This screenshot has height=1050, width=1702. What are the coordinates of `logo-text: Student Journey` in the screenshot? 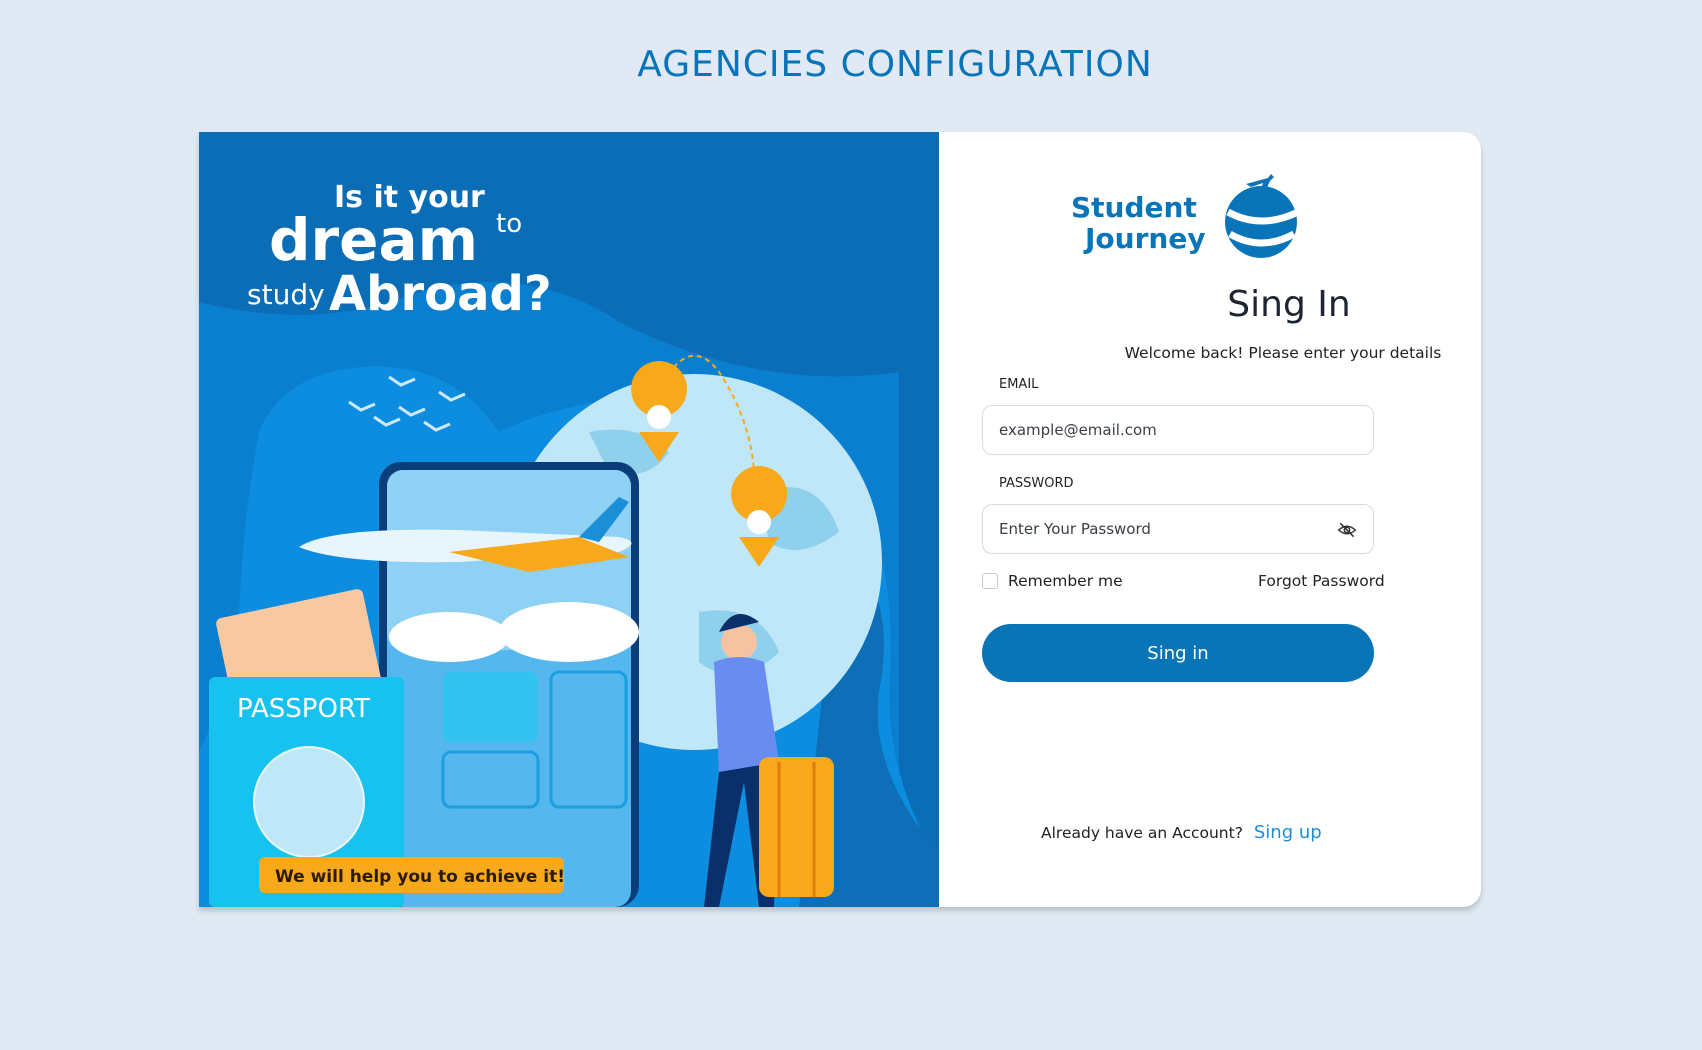 It's located at (1138, 223).